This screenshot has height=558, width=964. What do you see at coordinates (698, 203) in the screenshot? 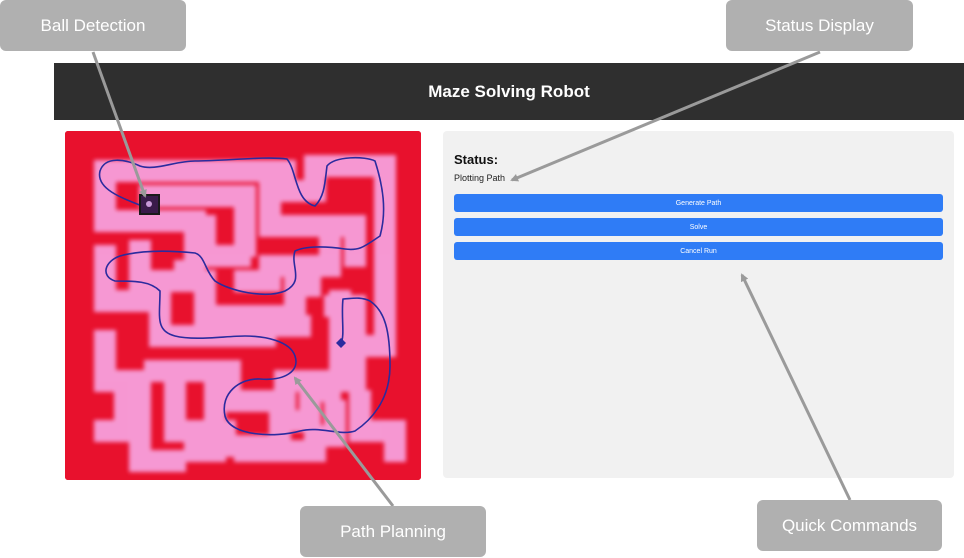
I see `generate-path-button: Generate Path` at bounding box center [698, 203].